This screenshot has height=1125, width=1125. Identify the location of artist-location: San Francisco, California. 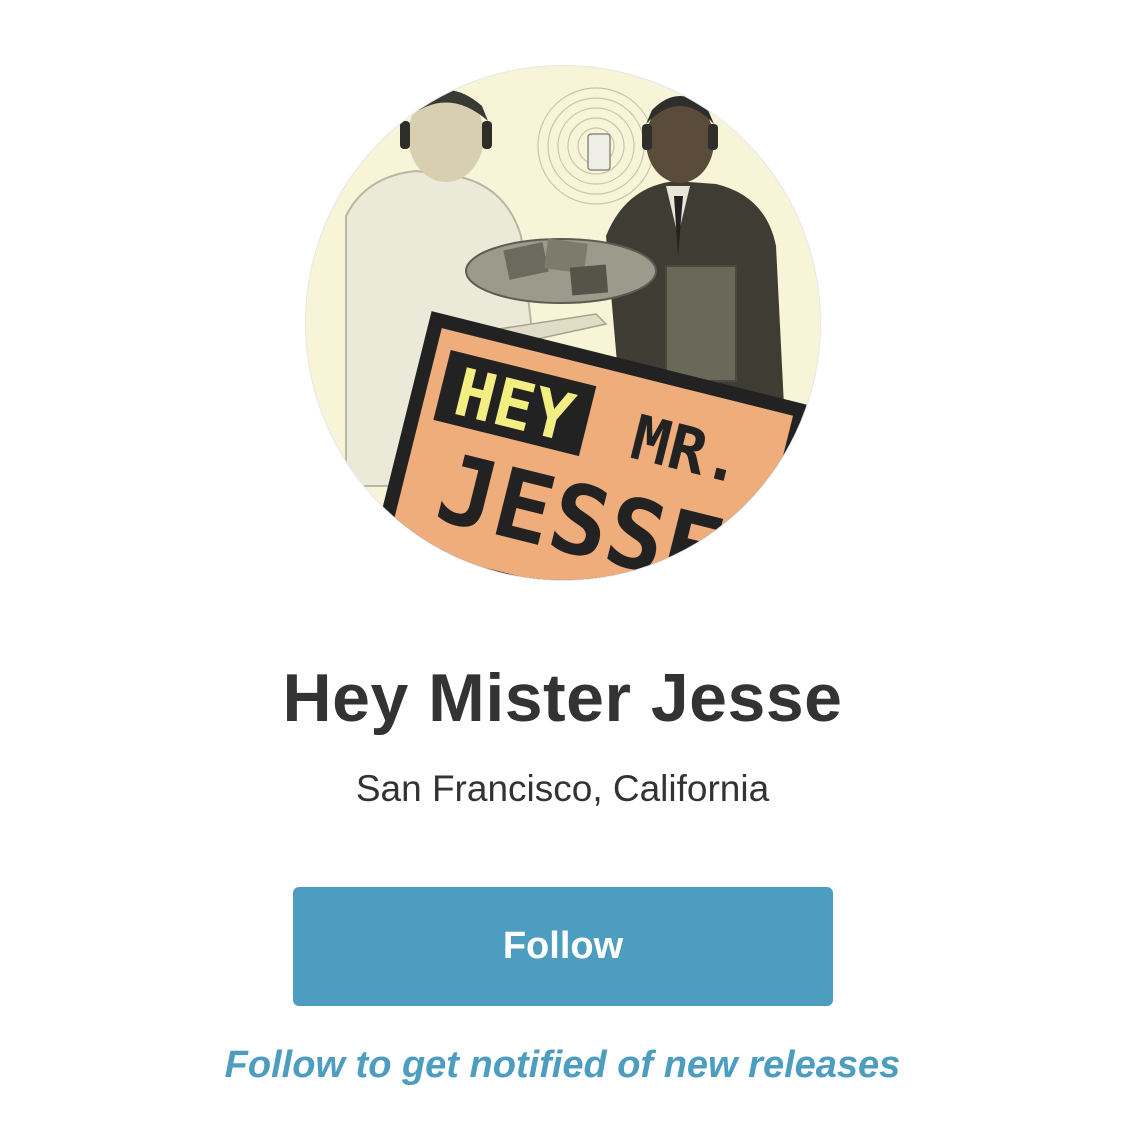
(562, 788).